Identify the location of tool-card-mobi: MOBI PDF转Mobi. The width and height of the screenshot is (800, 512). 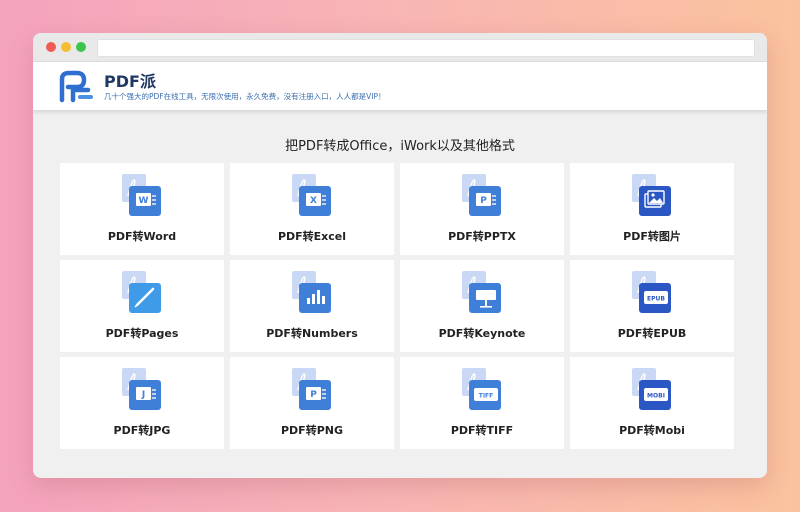
(652, 403).